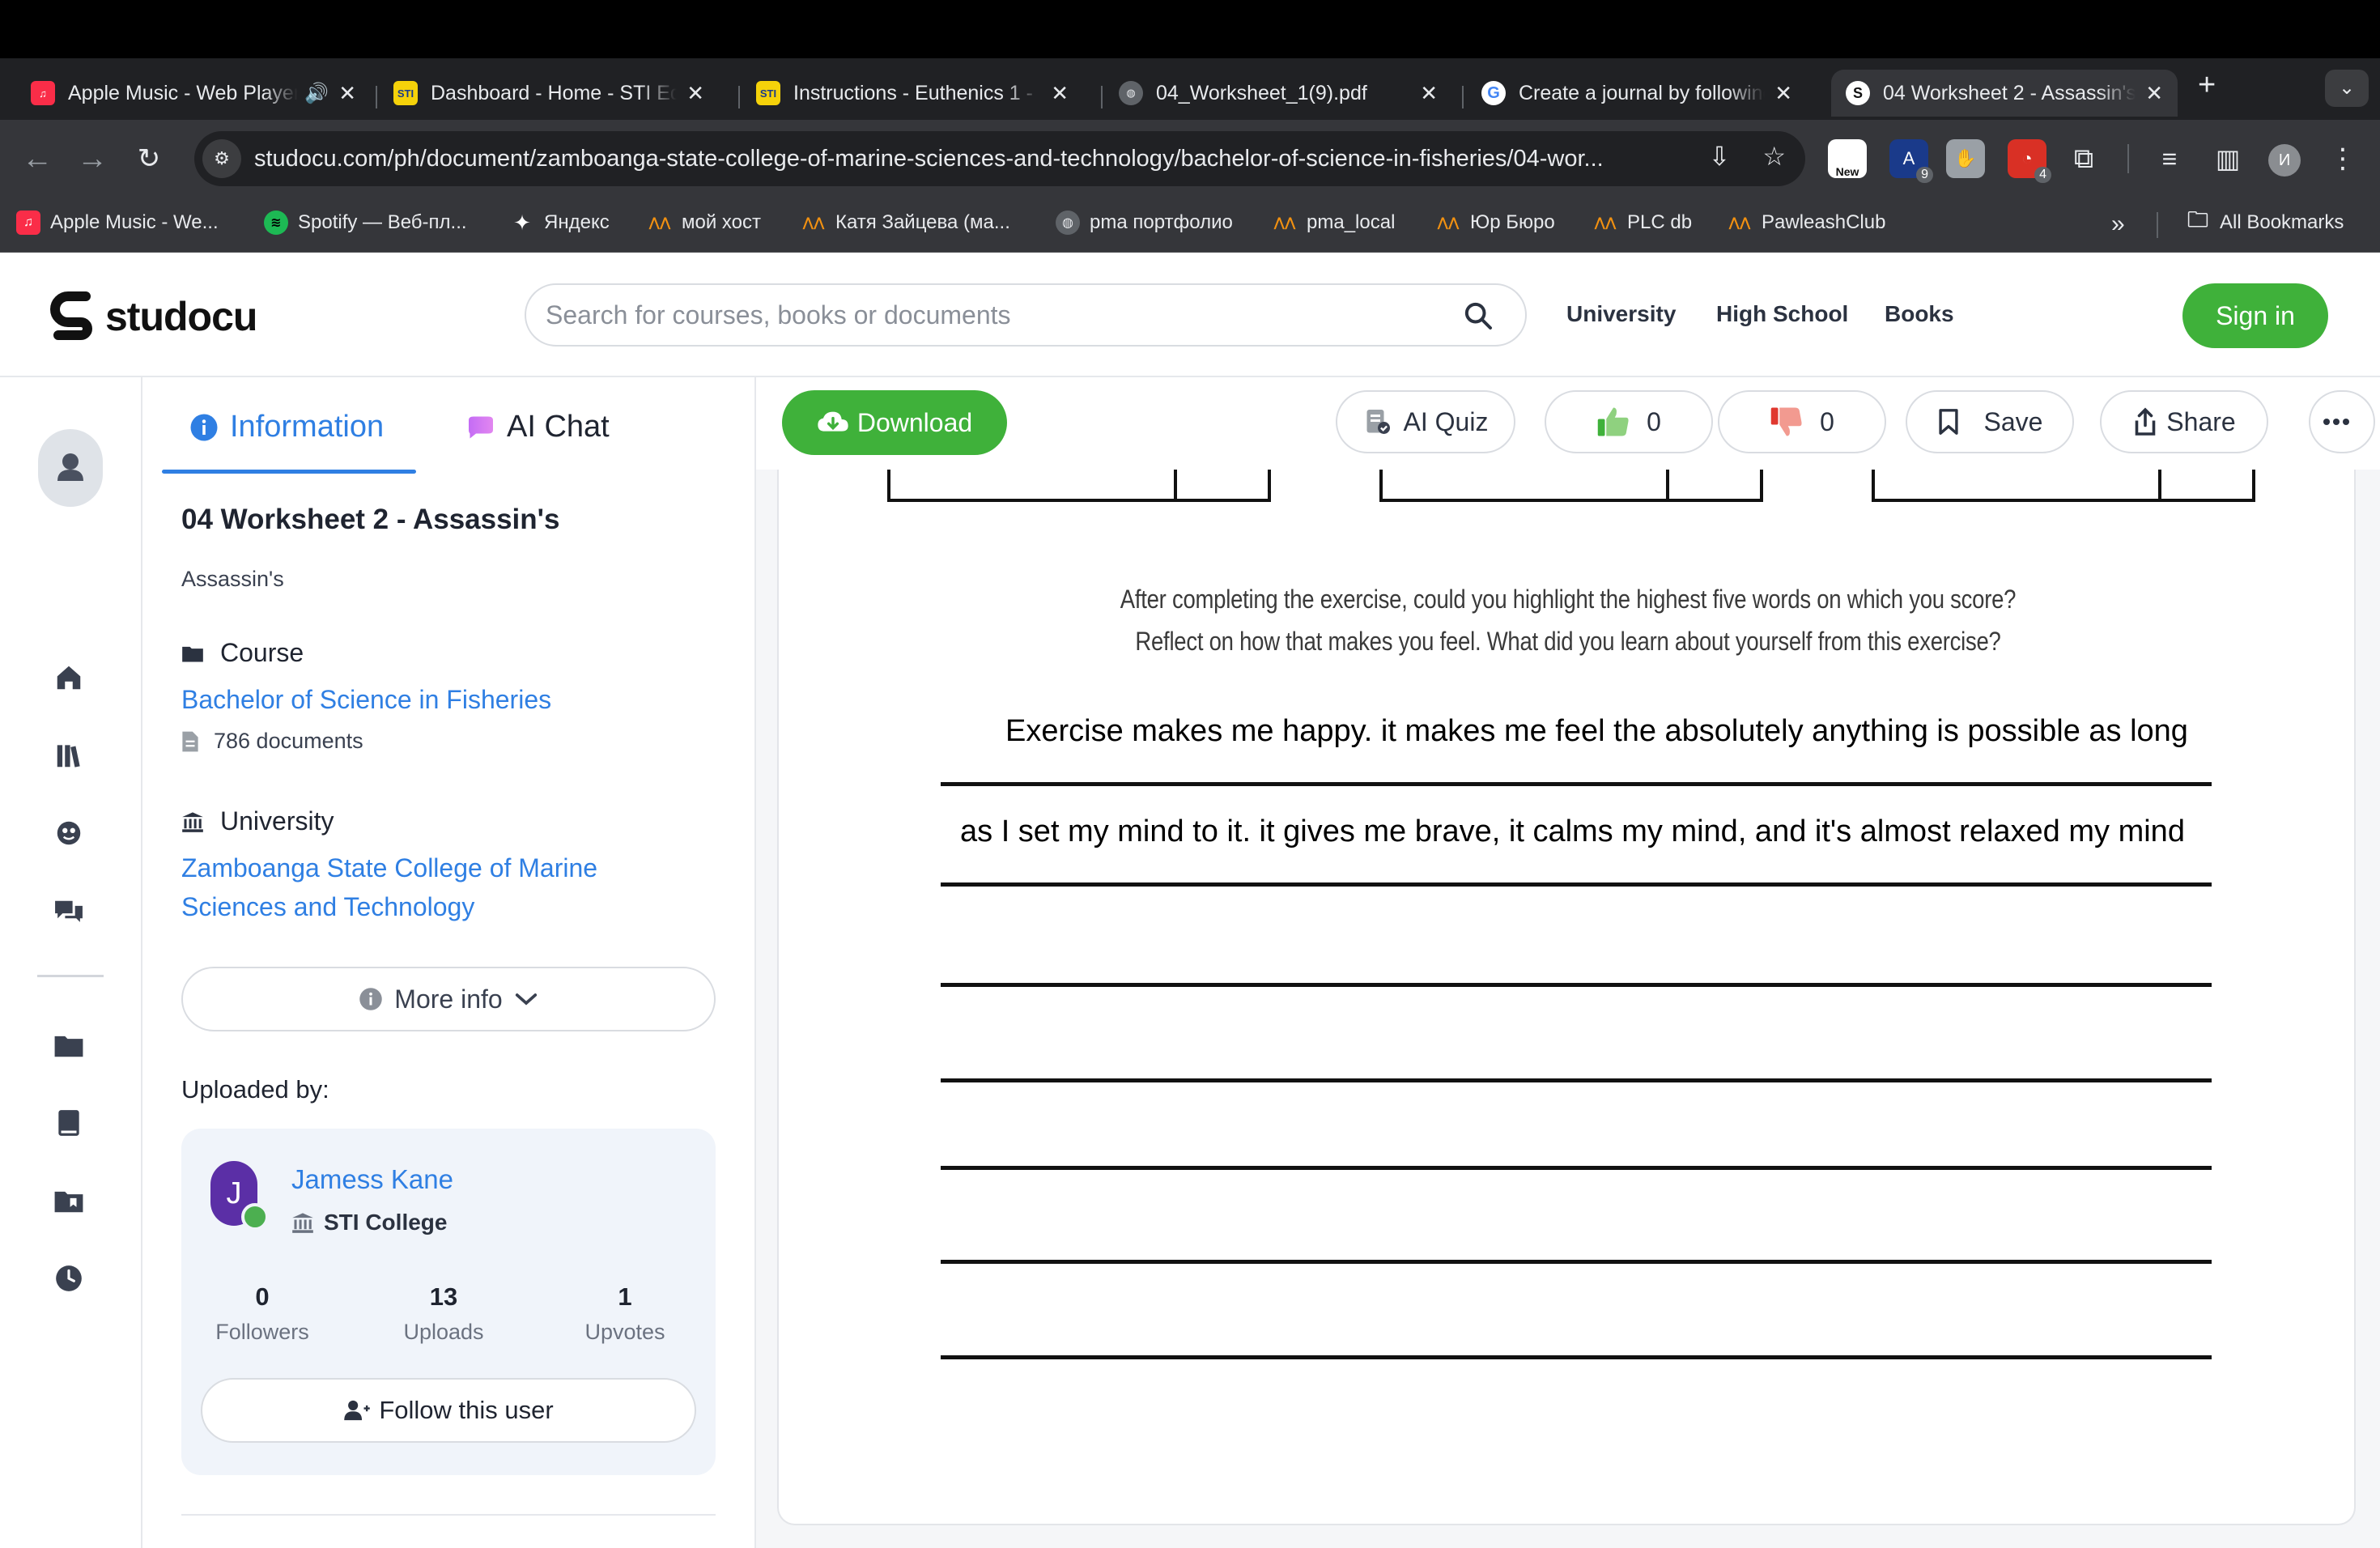 This screenshot has height=1548, width=2380. Describe the element at coordinates (2265, 221) in the screenshot. I see `all-bookmarks-button: 🗀 All Bookmarks` at that location.